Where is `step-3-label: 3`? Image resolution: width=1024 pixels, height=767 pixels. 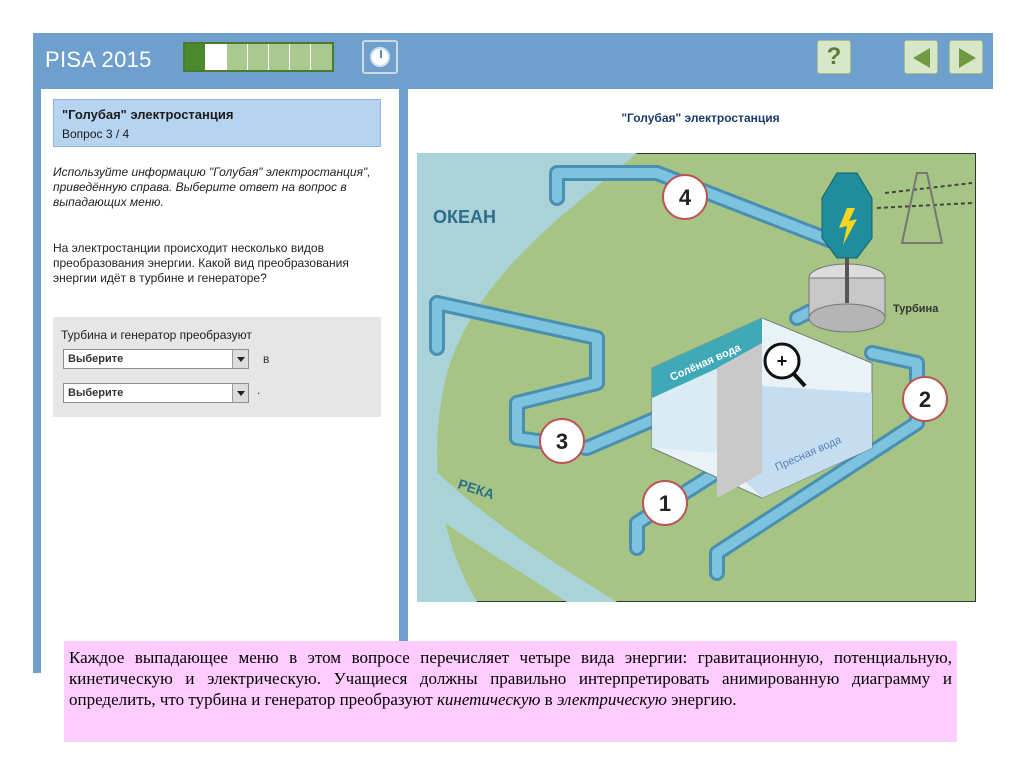
step-3-label: 3 is located at coordinates (562, 441).